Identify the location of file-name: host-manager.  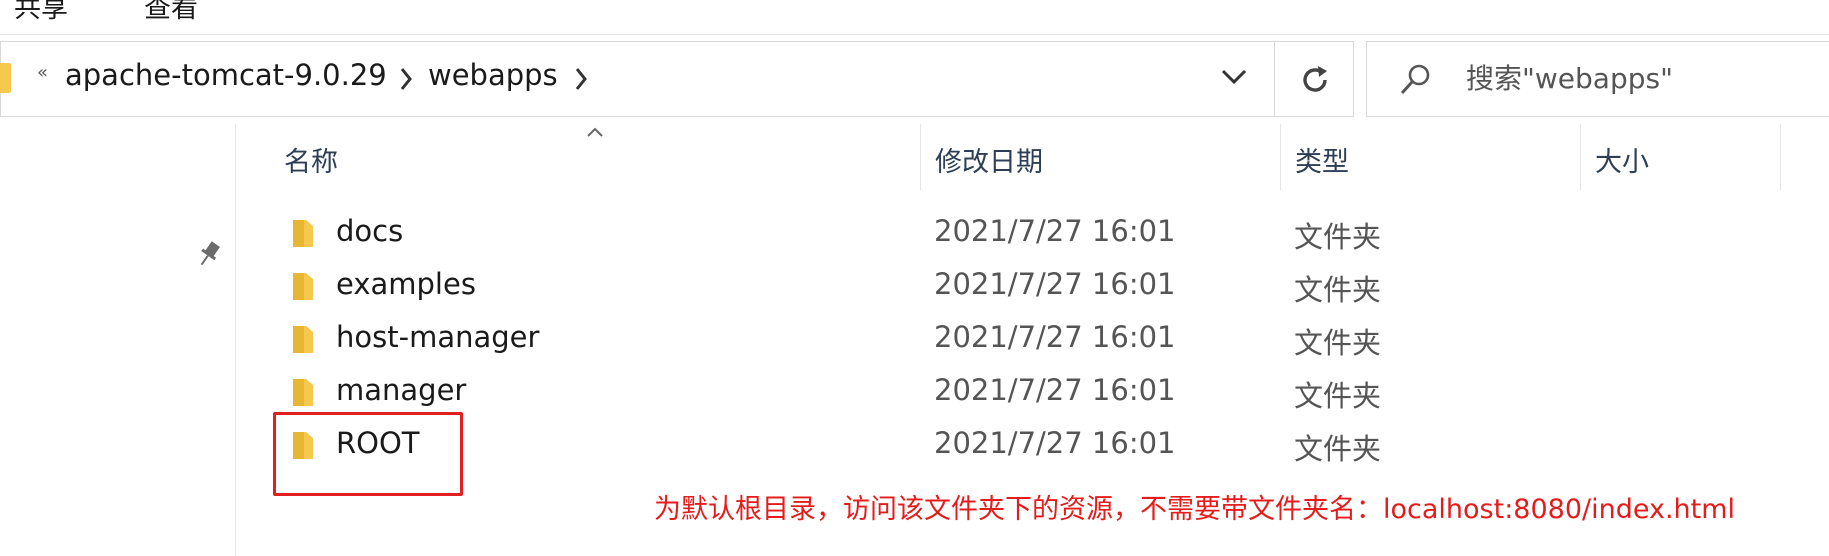
(437, 337).